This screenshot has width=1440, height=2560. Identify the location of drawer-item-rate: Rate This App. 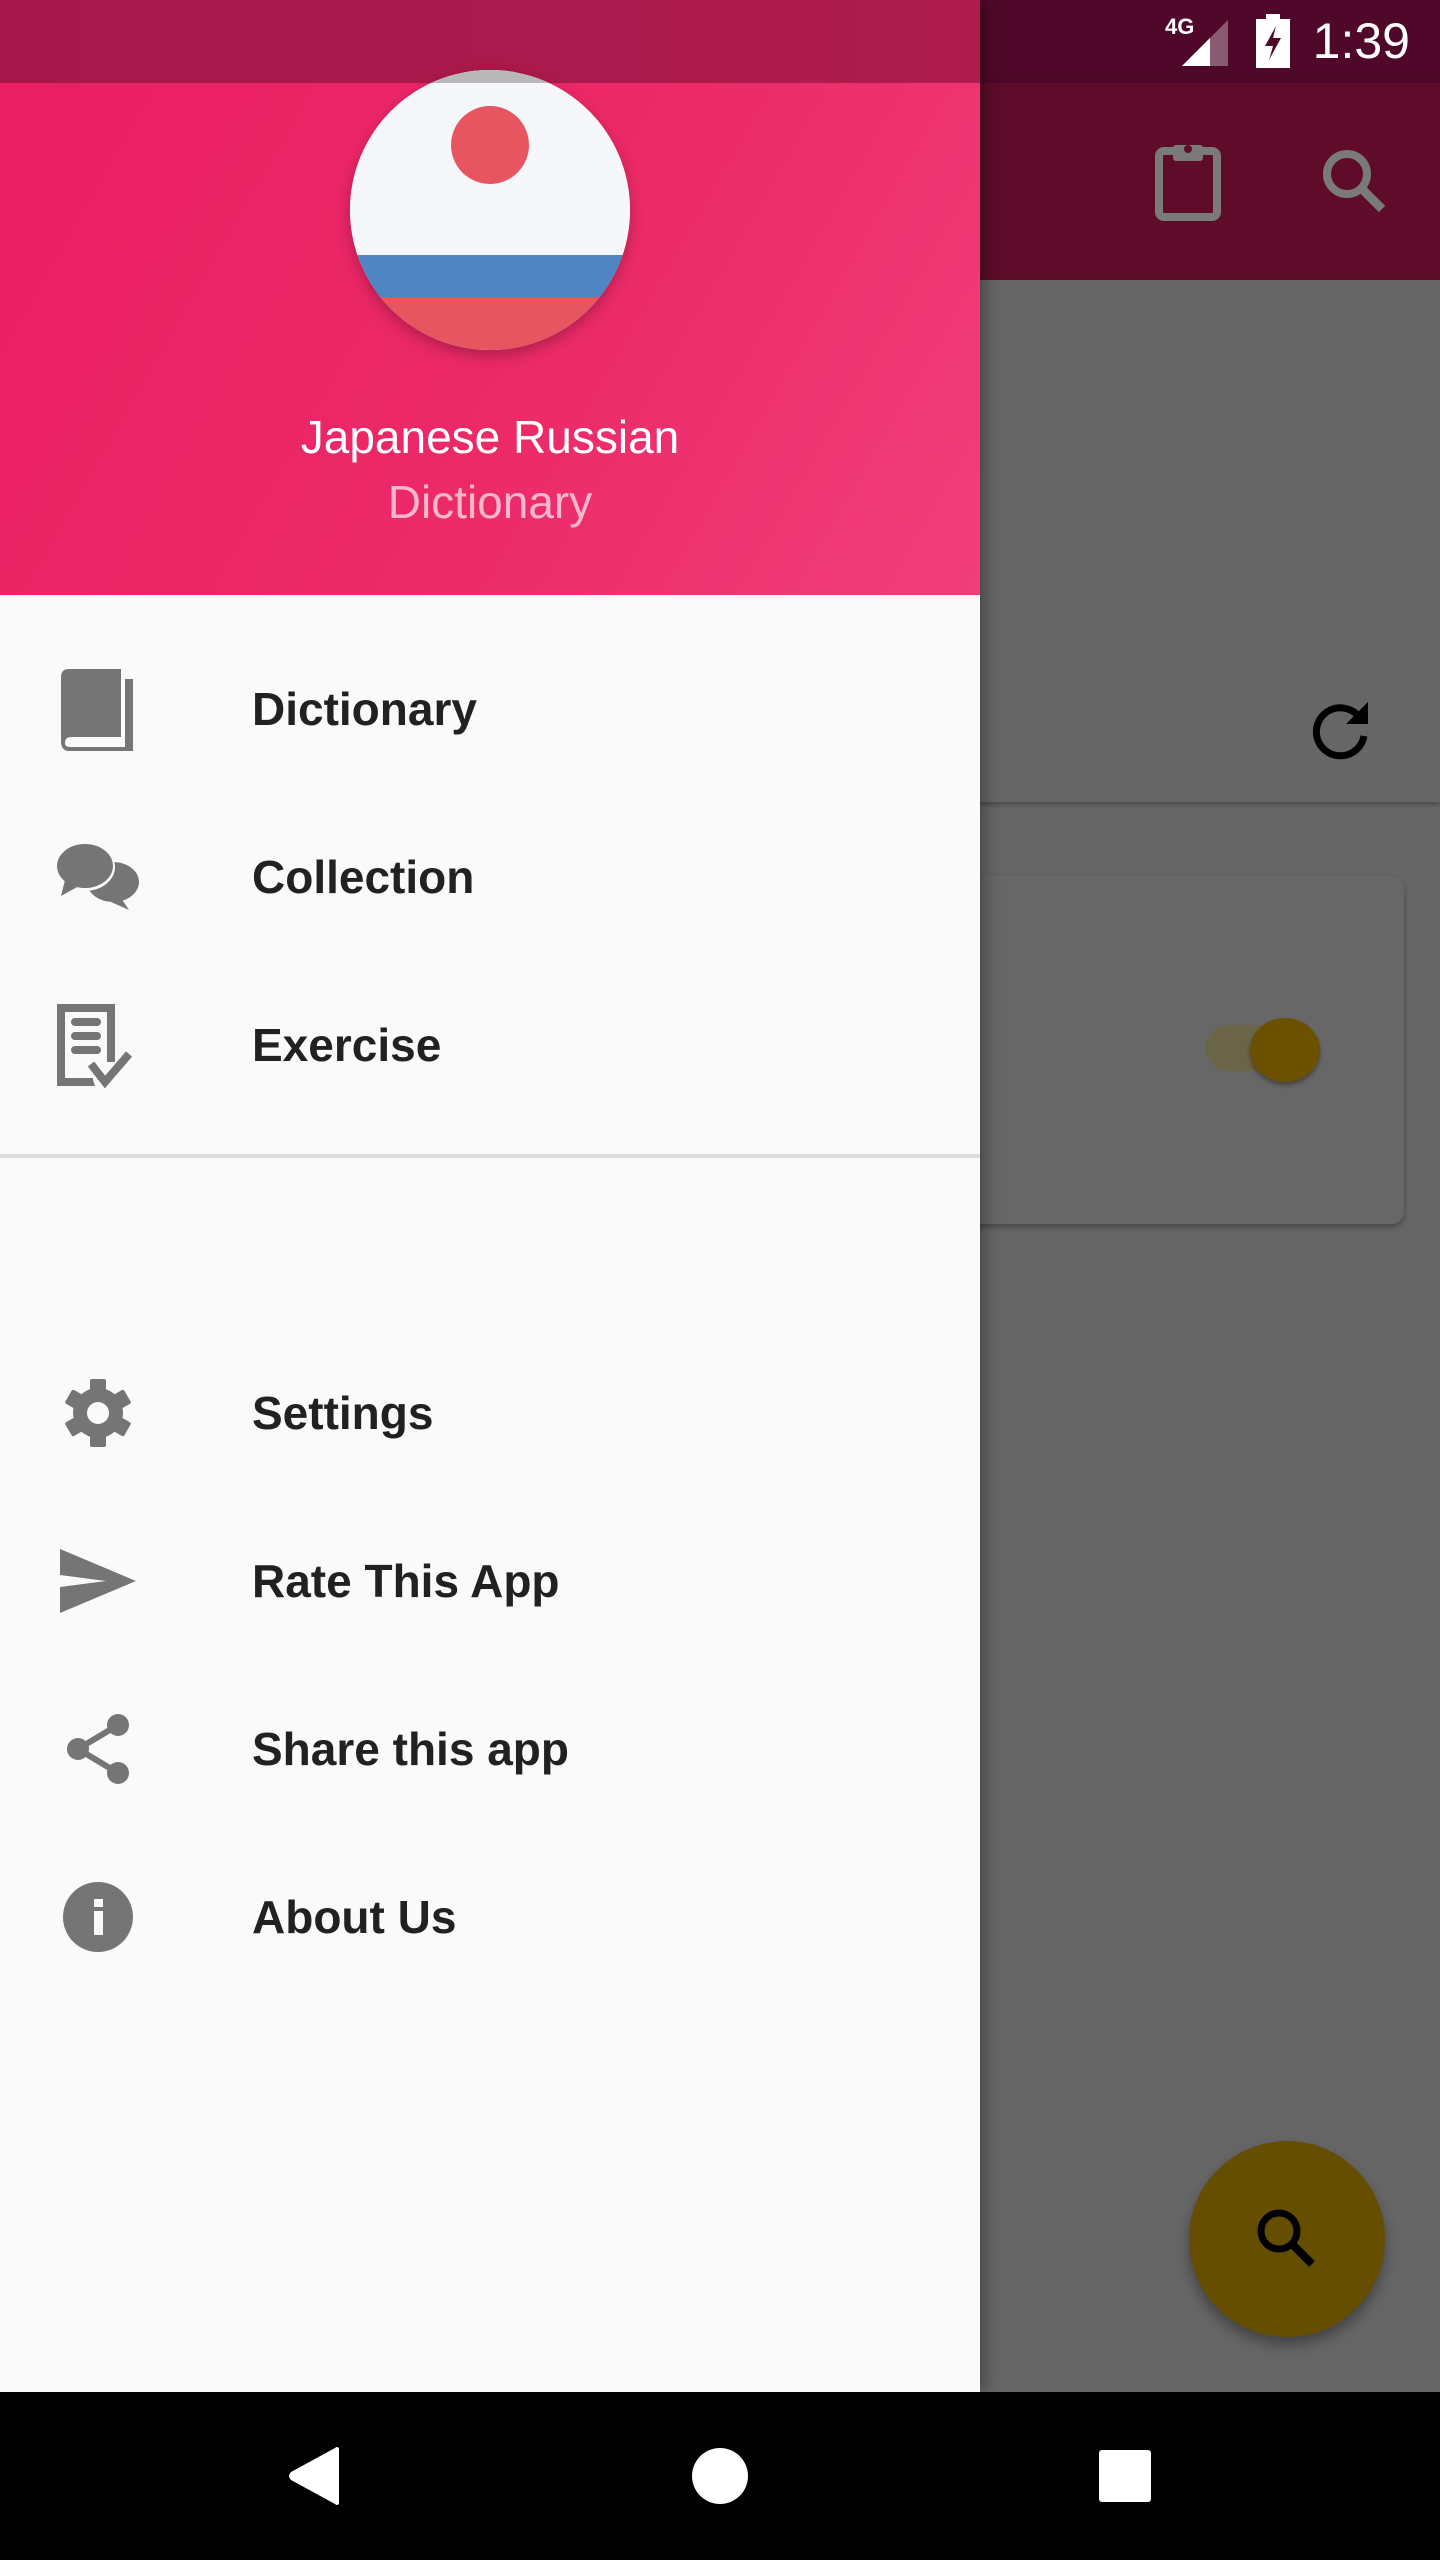
(490, 1581).